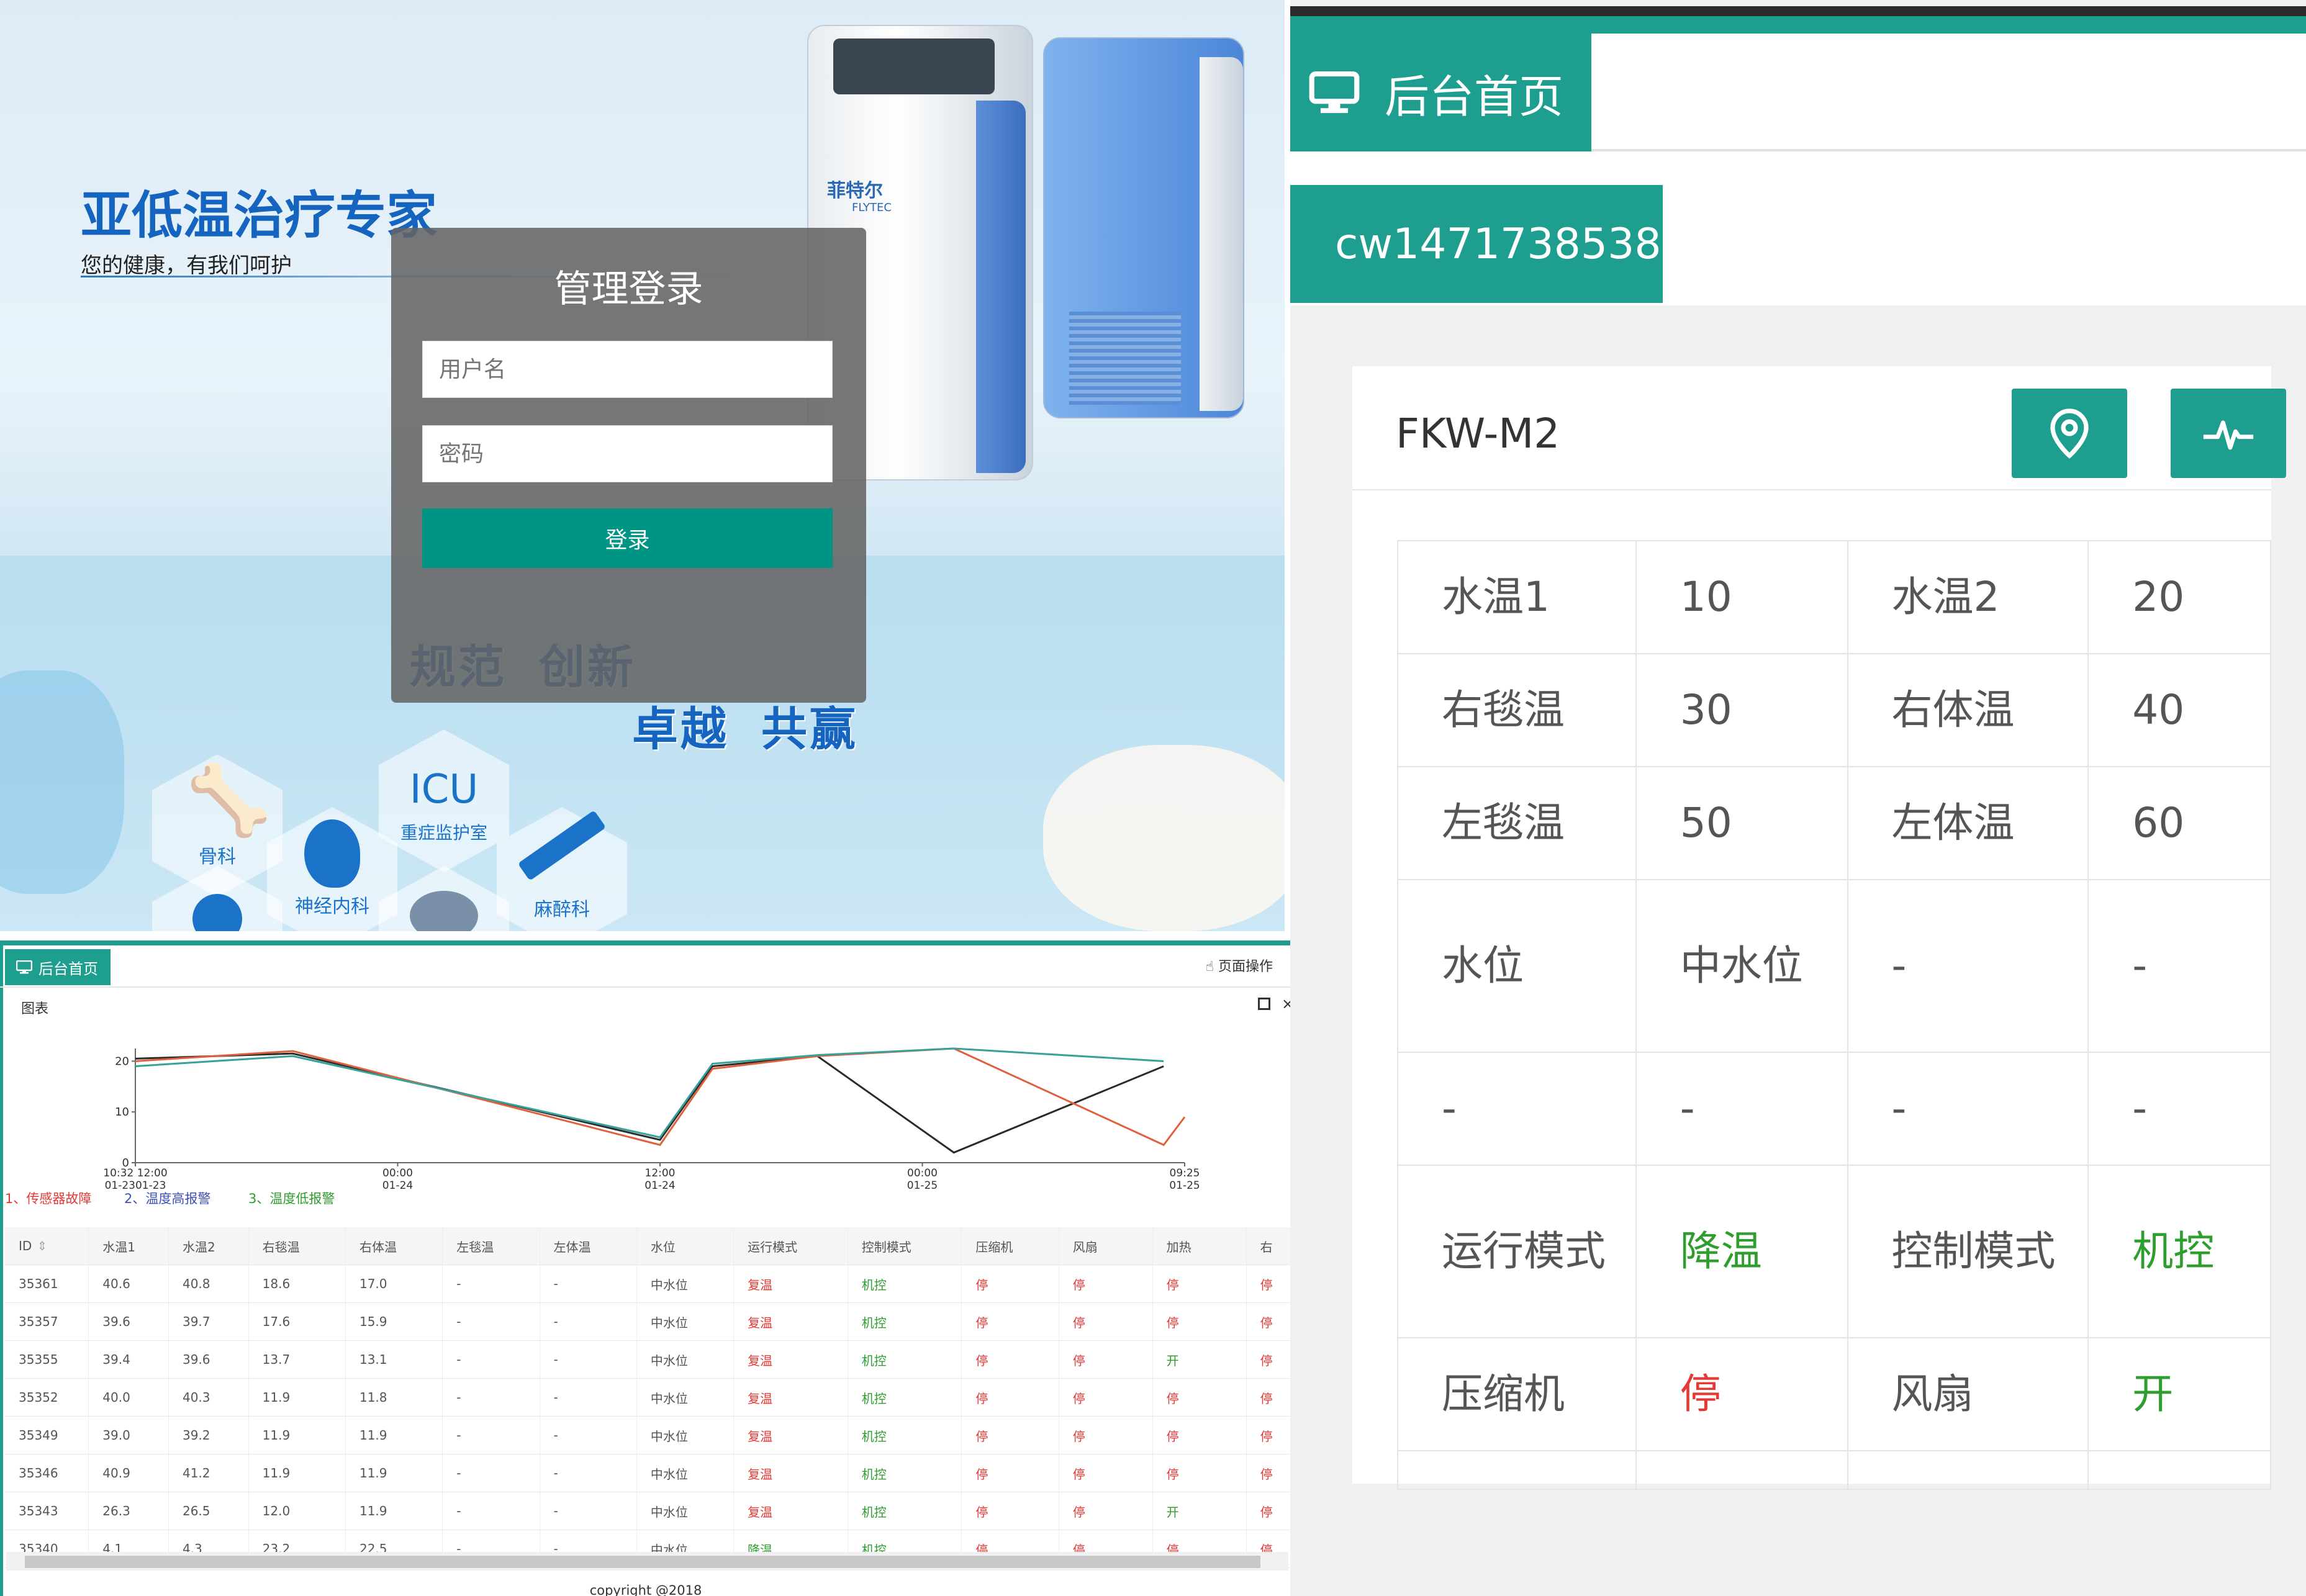 The height and width of the screenshot is (1596, 2306). I want to click on mobile-accent-bar, so click(1798, 25).